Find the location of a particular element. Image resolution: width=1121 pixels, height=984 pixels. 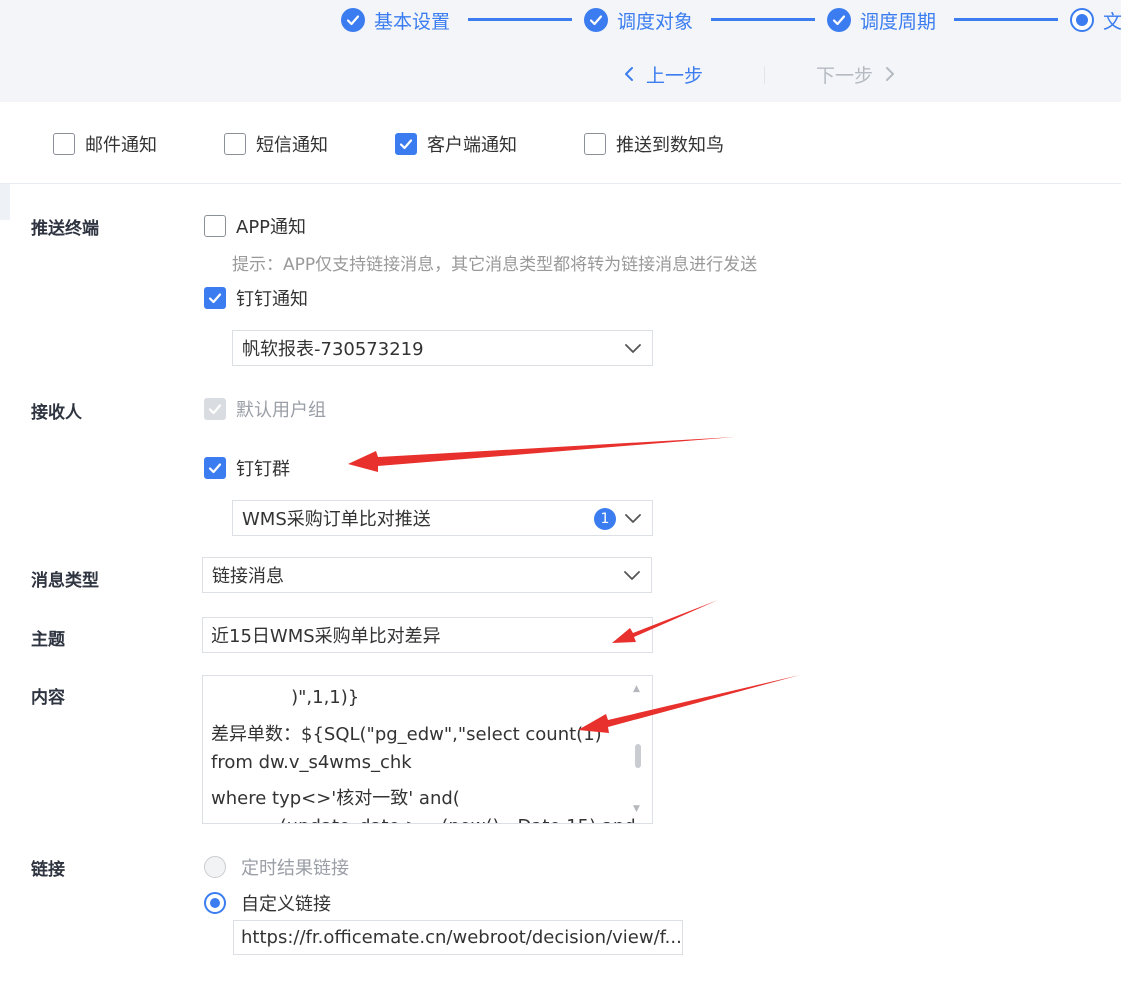

textarea-scrollbar: ▲ ▼ is located at coordinates (638, 750).